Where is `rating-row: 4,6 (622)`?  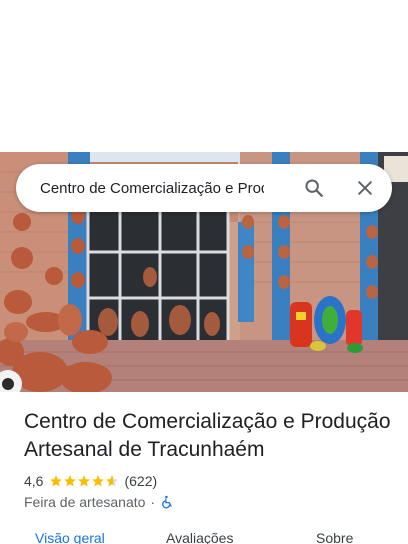
rating-row: 4,6 (622) is located at coordinates (90, 481).